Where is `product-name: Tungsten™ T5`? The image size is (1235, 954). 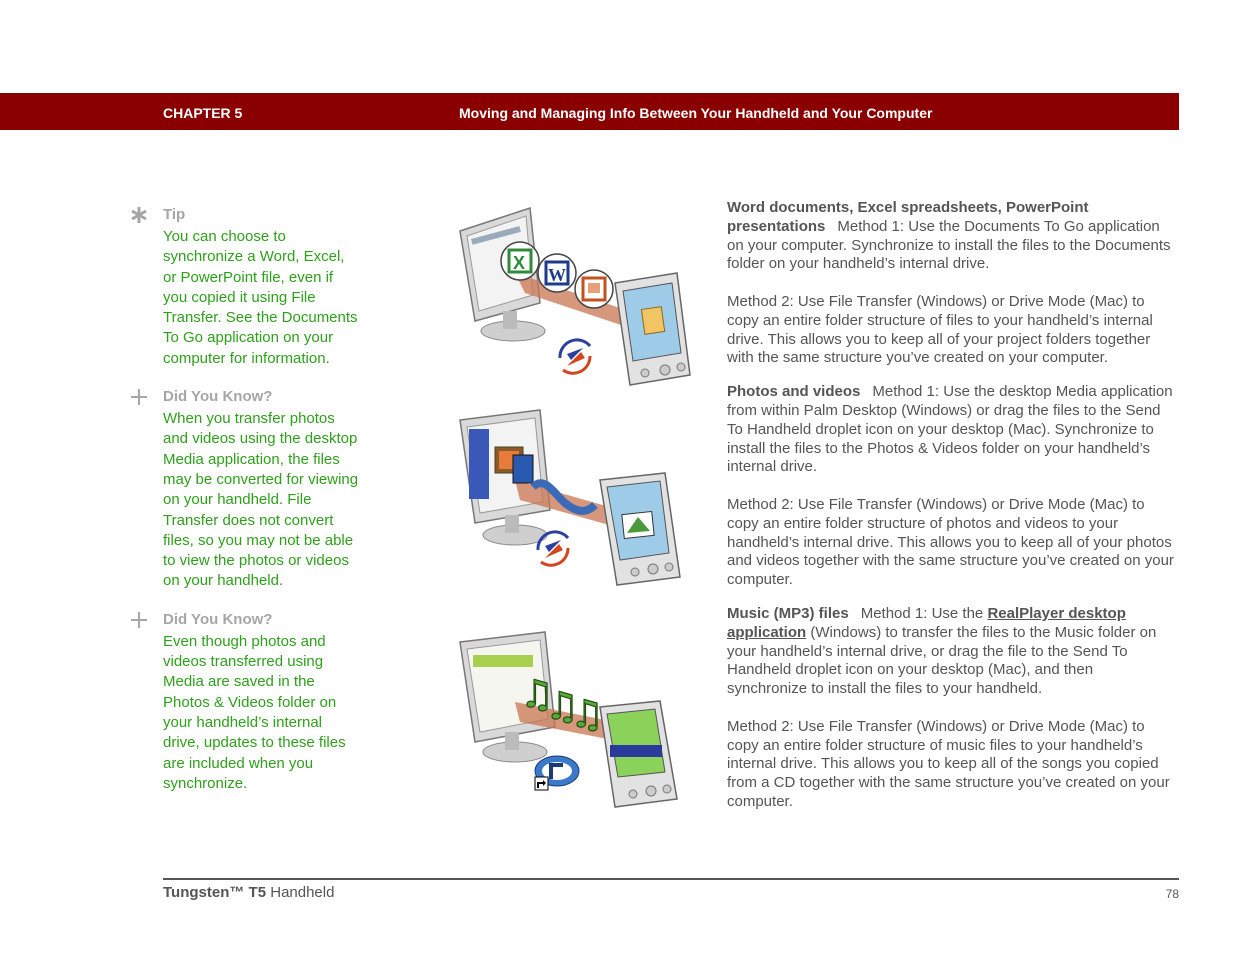 product-name: Tungsten™ T5 is located at coordinates (215, 892).